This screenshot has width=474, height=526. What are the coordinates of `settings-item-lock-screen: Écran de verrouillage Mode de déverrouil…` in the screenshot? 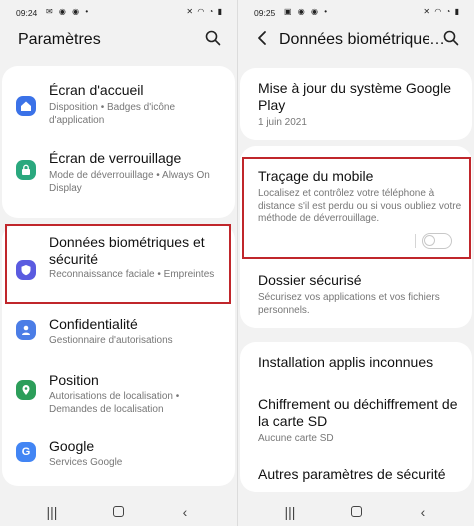 It's located at (118, 180).